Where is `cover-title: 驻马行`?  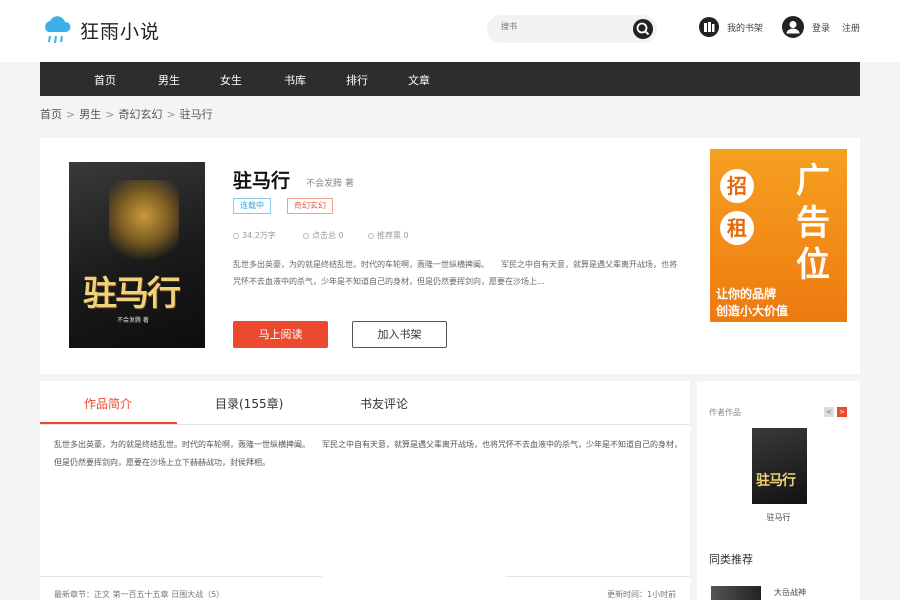
cover-title: 驻马行 is located at coordinates (132, 294).